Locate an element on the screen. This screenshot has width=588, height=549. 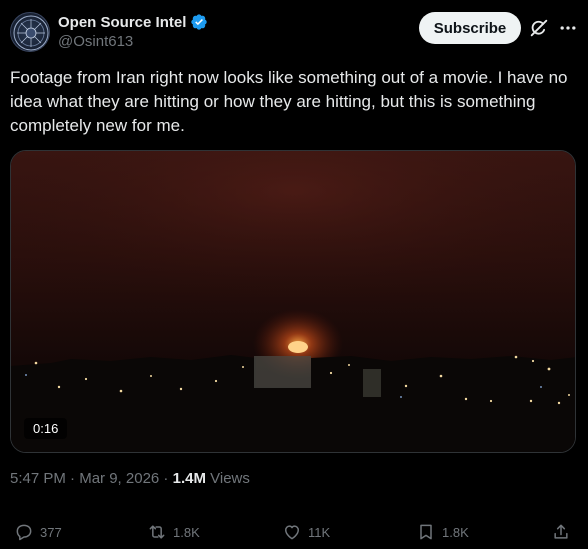
author-name-row: Open Source Intel is located at coordinates (133, 22).